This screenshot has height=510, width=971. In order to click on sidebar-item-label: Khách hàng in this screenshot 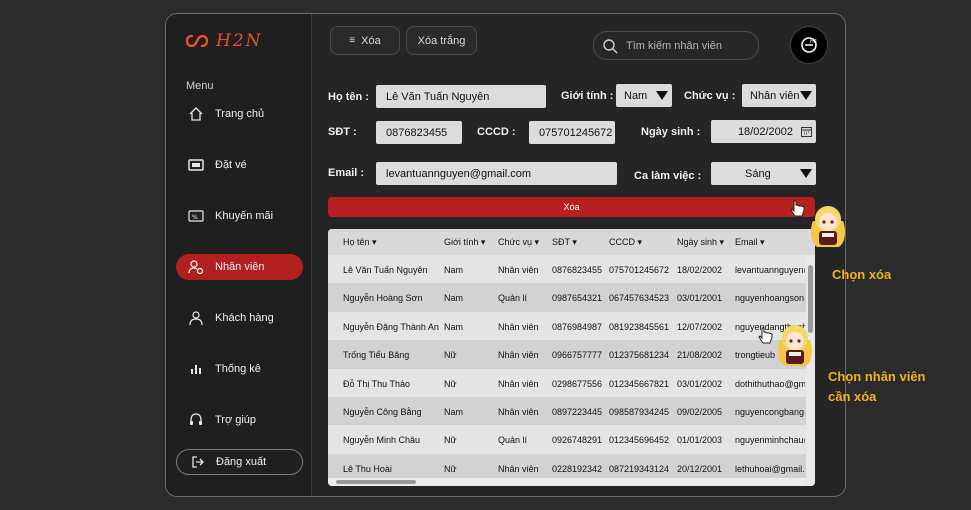, I will do `click(244, 318)`.